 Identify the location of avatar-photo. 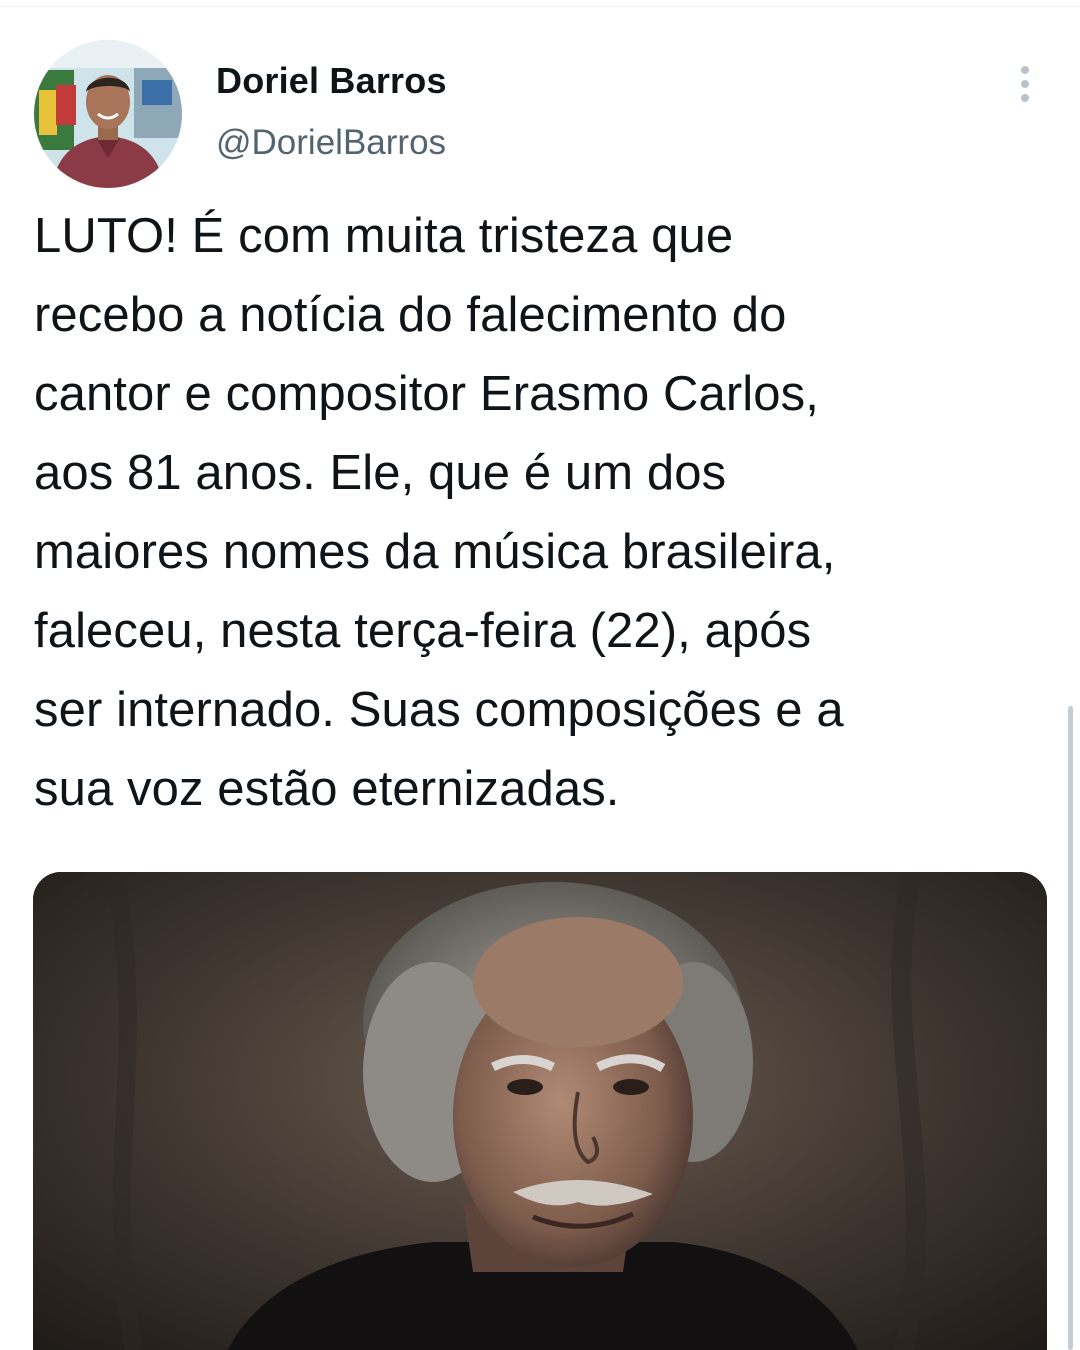
(108, 114).